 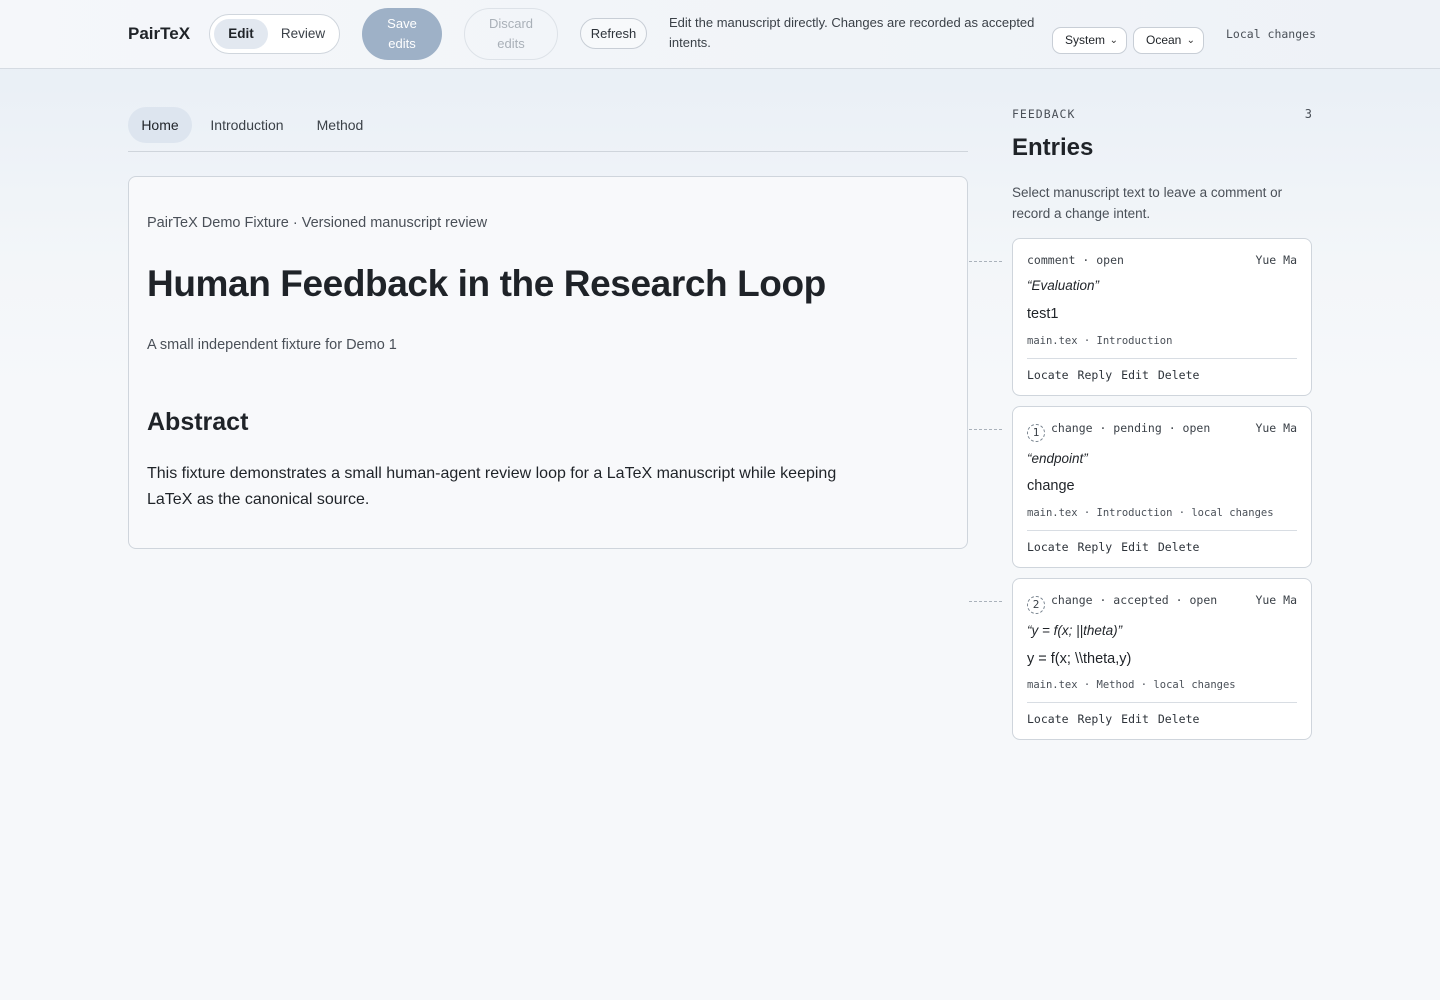 What do you see at coordinates (1063, 285) in the screenshot?
I see `entry-quote: “Evaluation”` at bounding box center [1063, 285].